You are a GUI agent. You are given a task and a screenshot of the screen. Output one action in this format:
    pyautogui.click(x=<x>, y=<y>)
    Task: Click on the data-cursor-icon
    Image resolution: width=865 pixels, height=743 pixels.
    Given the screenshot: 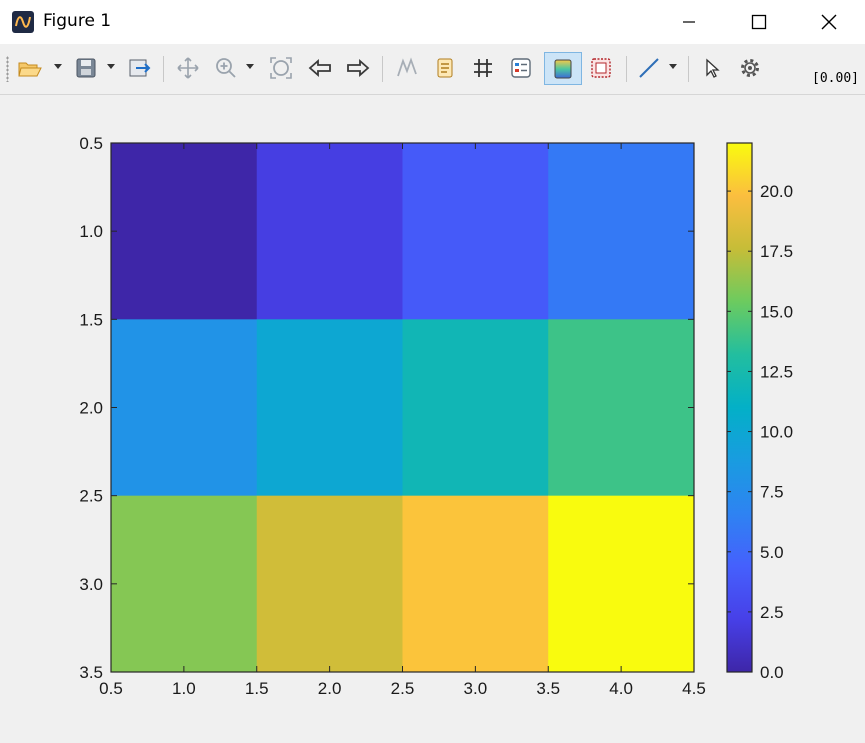 What is the action you would take?
    pyautogui.click(x=407, y=67)
    